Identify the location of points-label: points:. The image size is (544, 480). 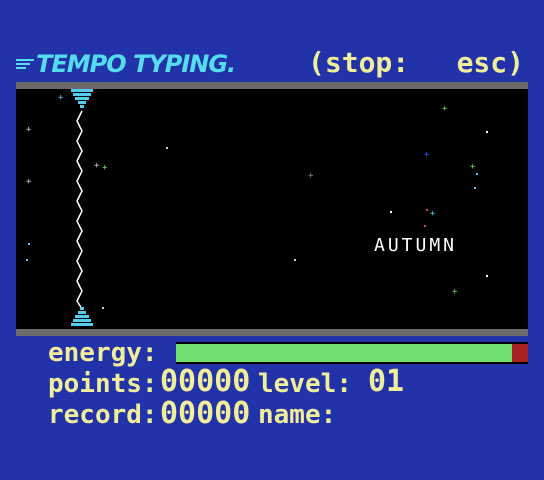
(103, 384).